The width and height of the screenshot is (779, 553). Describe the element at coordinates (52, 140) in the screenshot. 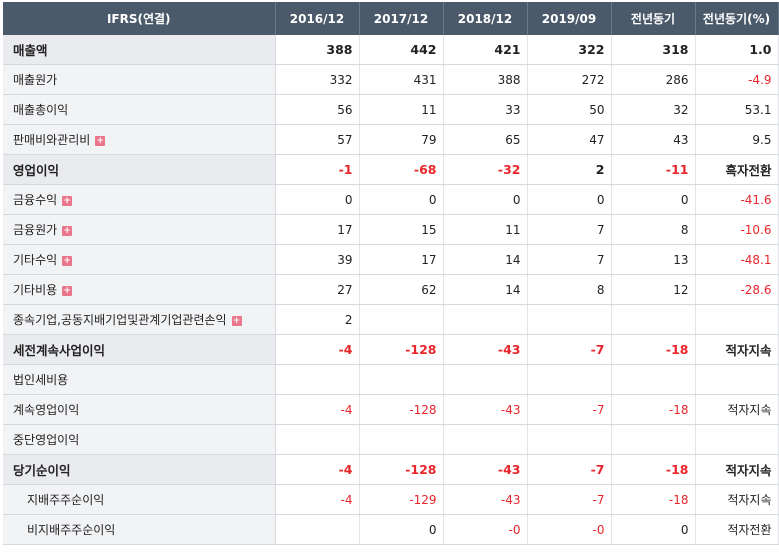

I see `row-label: 판매비와관리비` at that location.